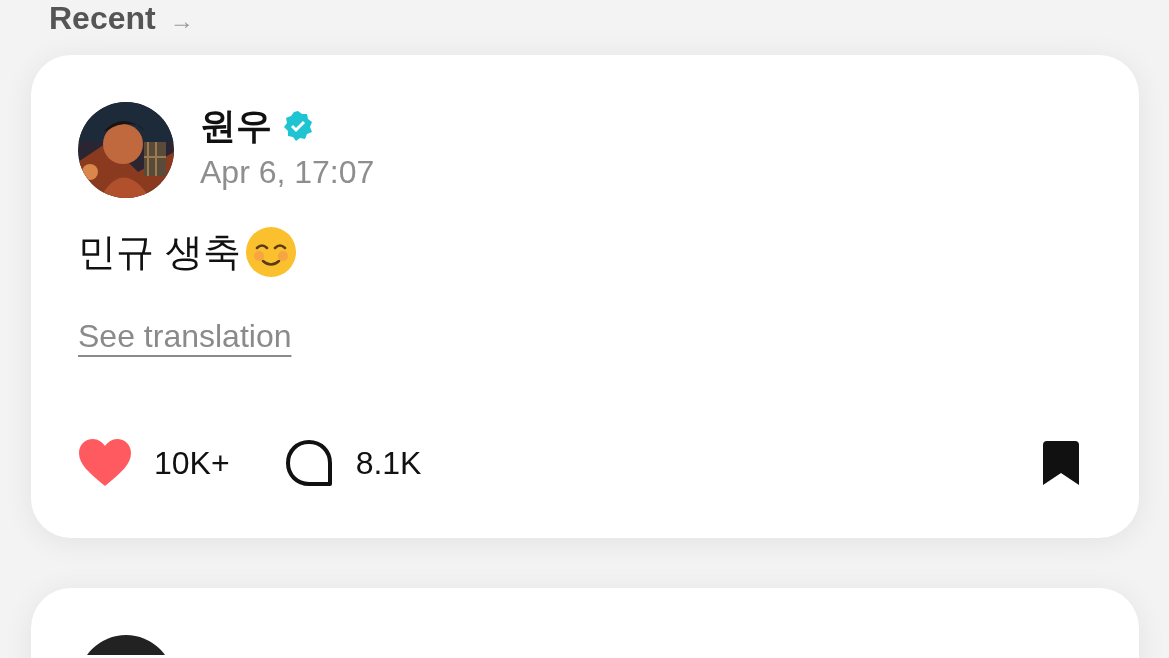 This screenshot has height=658, width=1169. I want to click on heart-icon, so click(105, 463).